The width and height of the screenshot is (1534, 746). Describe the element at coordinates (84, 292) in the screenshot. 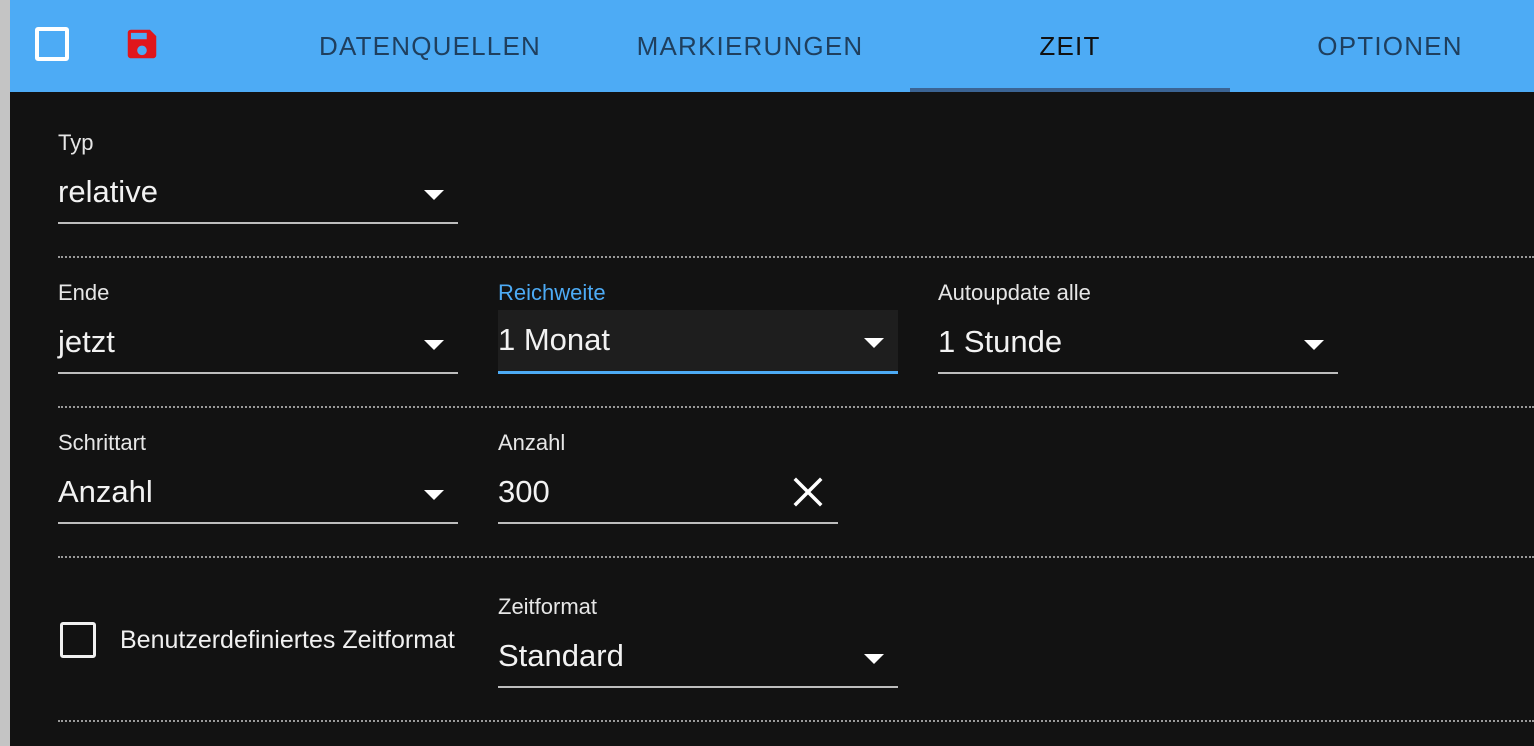

I see `ende-label: Ende` at that location.